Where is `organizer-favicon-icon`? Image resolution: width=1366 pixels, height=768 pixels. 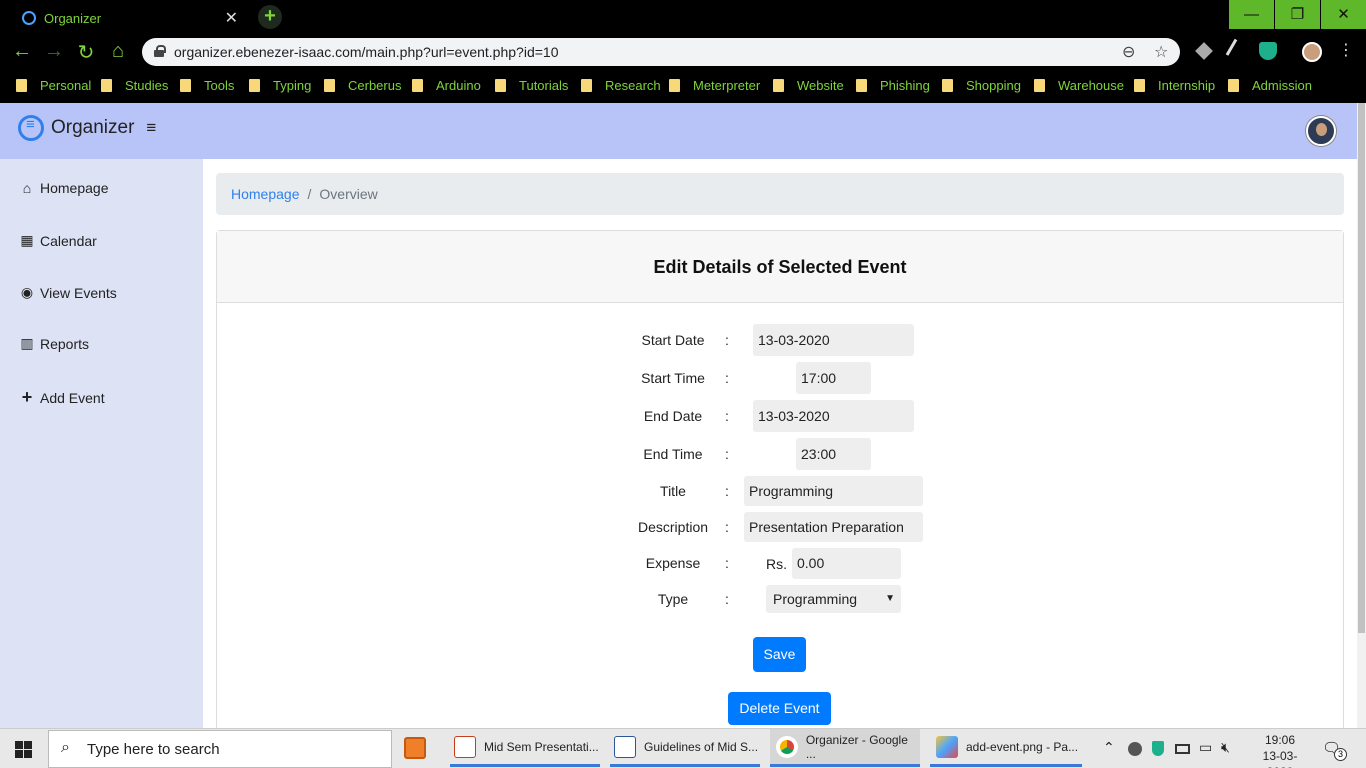
organizer-favicon-icon is located at coordinates (29, 18).